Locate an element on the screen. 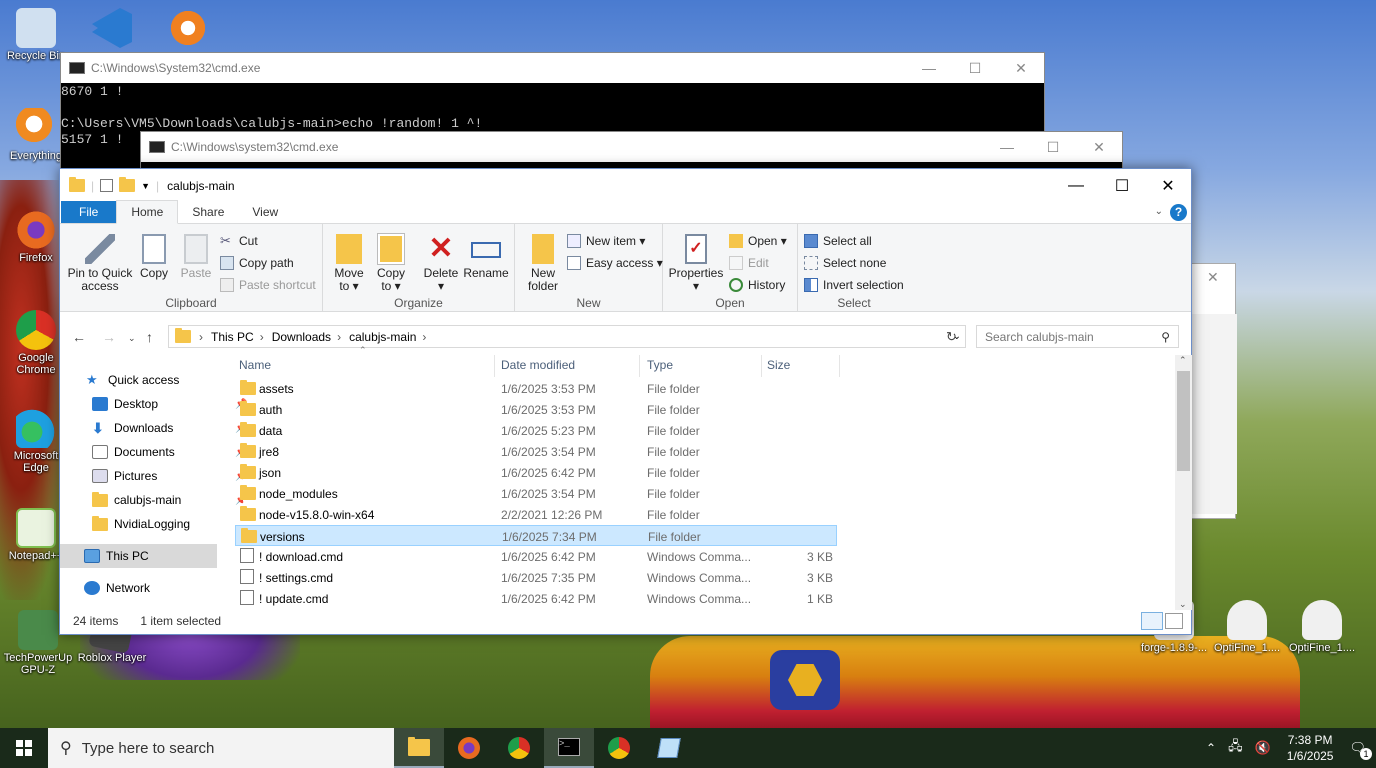  file-row: versions 1/6/2025 7:34 PM File folder is located at coordinates (536, 535).